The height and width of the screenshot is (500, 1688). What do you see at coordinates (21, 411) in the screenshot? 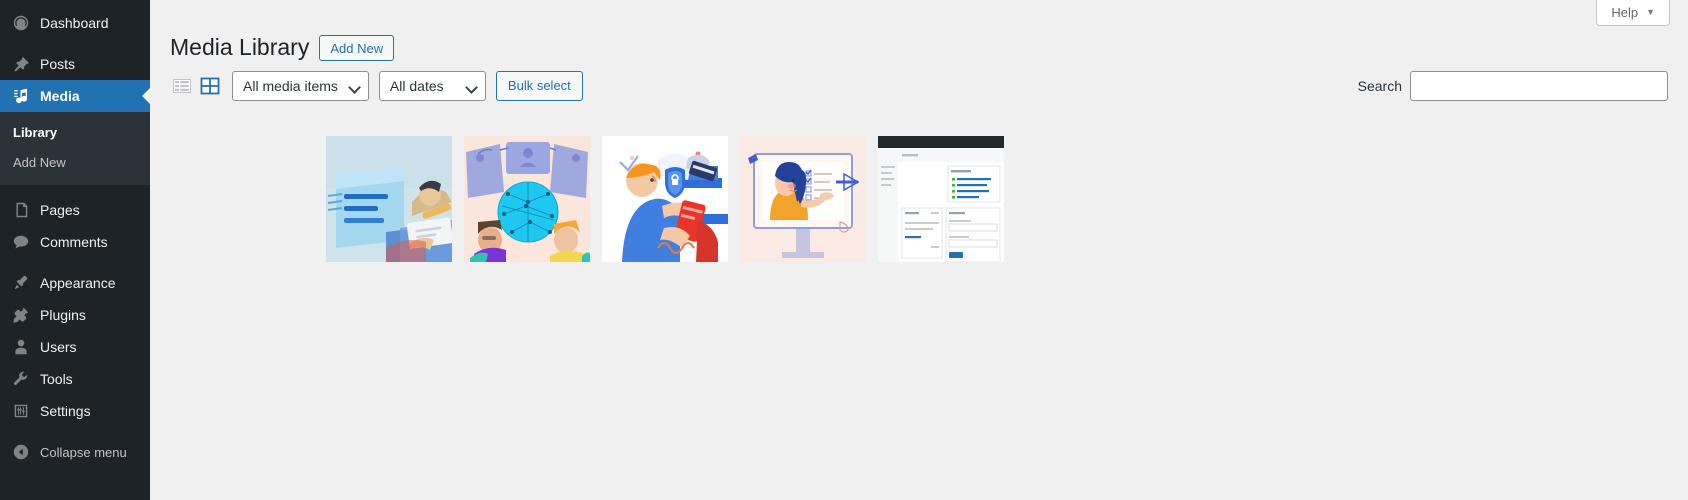
I see `settings-icon` at bounding box center [21, 411].